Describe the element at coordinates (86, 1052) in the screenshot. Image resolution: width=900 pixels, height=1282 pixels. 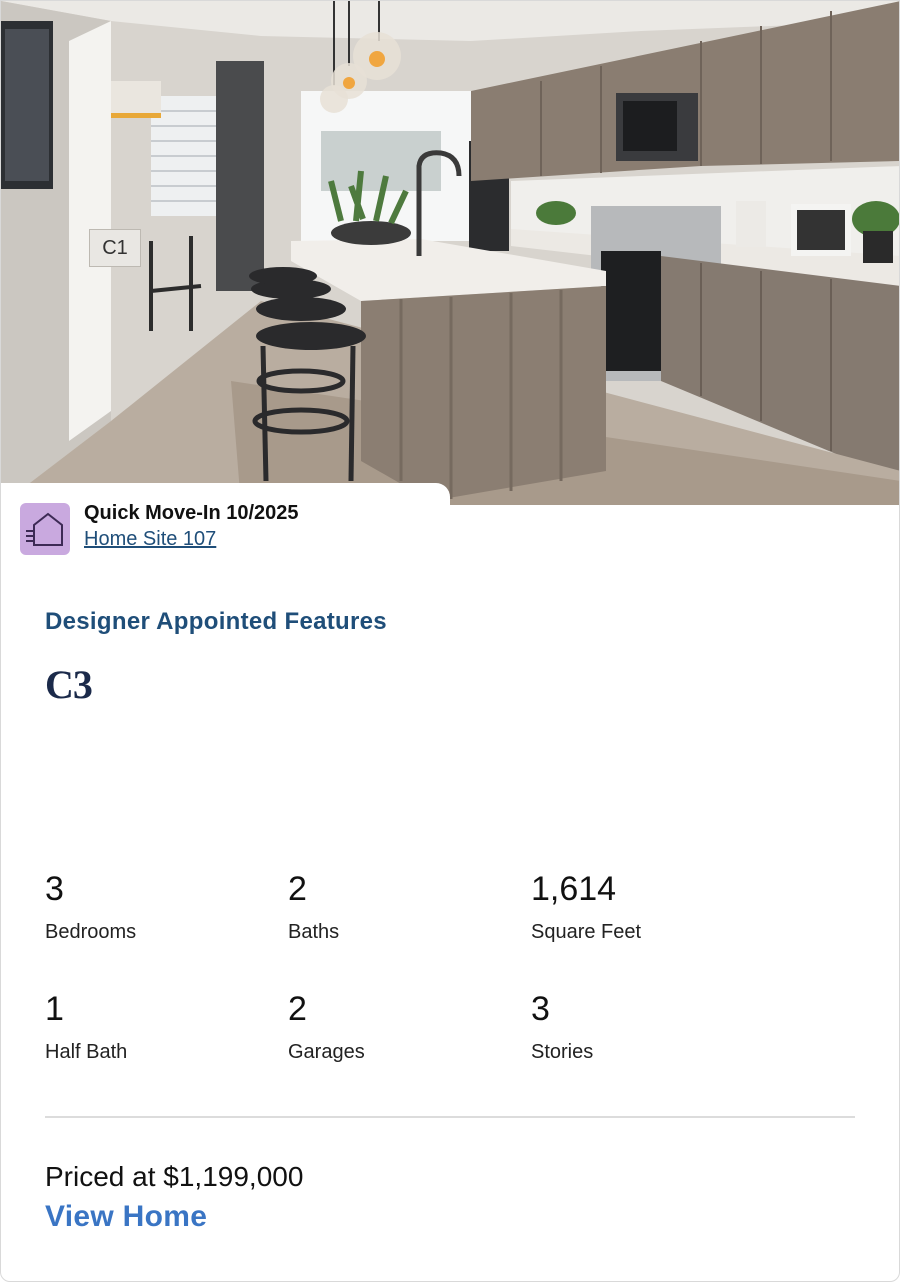
I see `stat-label: Half Bath` at that location.